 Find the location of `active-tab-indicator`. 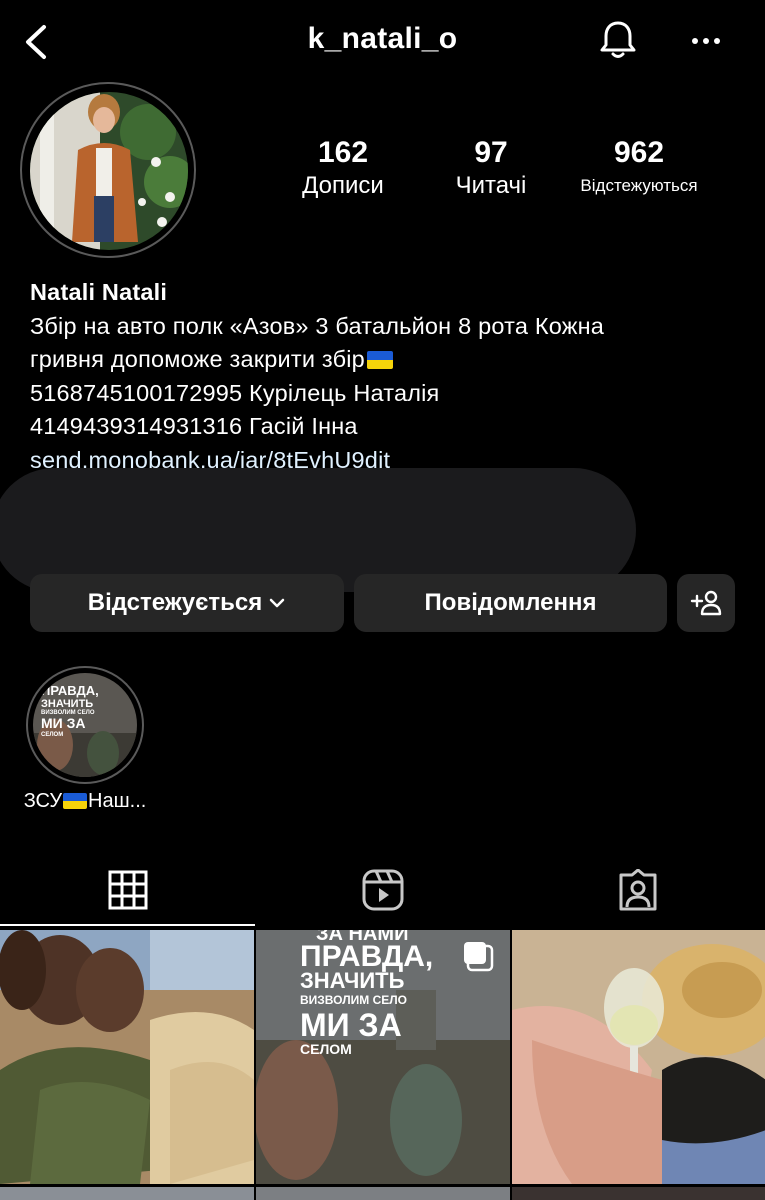

active-tab-indicator is located at coordinates (127, 925).